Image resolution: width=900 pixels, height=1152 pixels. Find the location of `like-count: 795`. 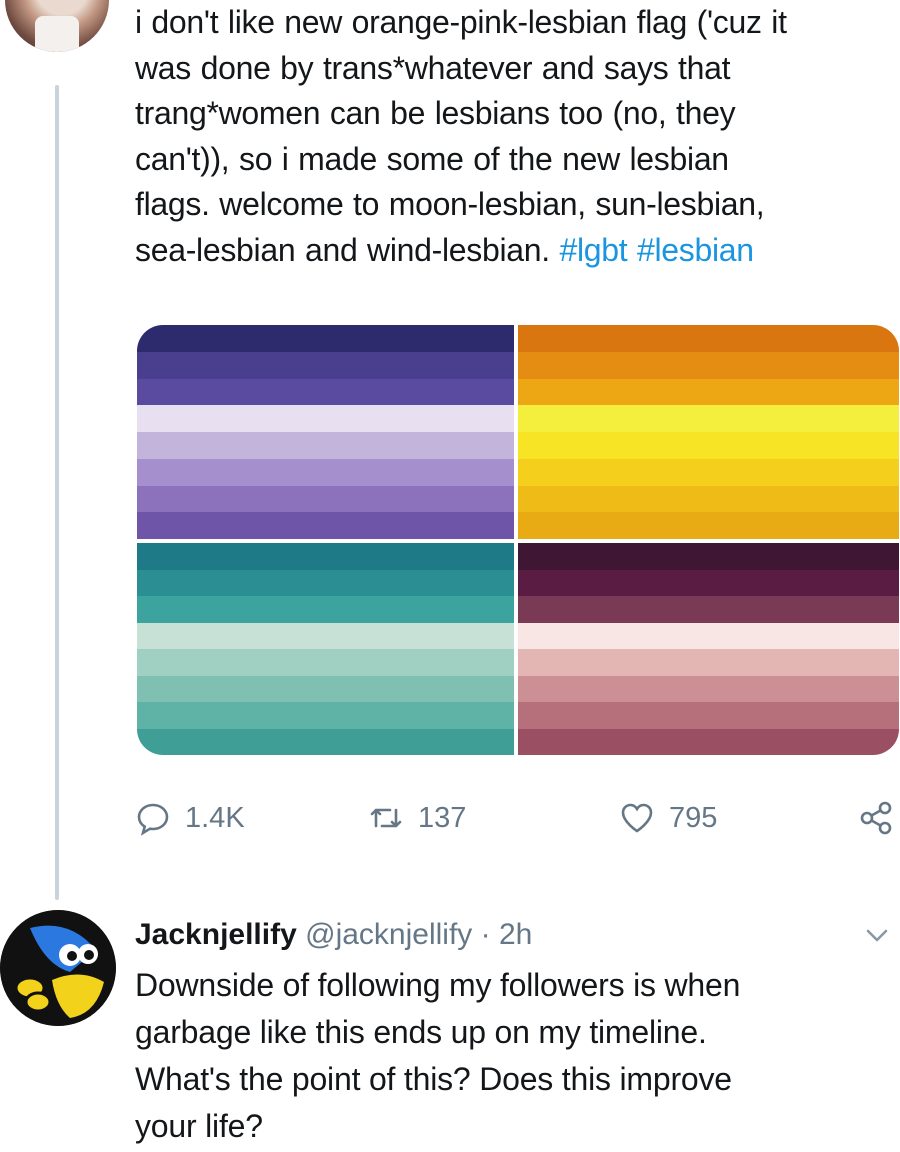

like-count: 795 is located at coordinates (693, 817).